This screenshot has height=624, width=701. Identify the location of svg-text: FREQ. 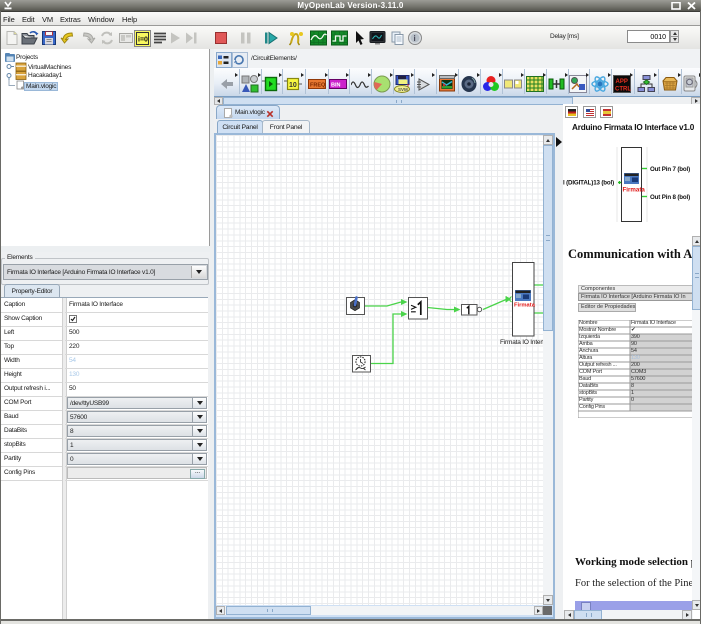
(318, 86).